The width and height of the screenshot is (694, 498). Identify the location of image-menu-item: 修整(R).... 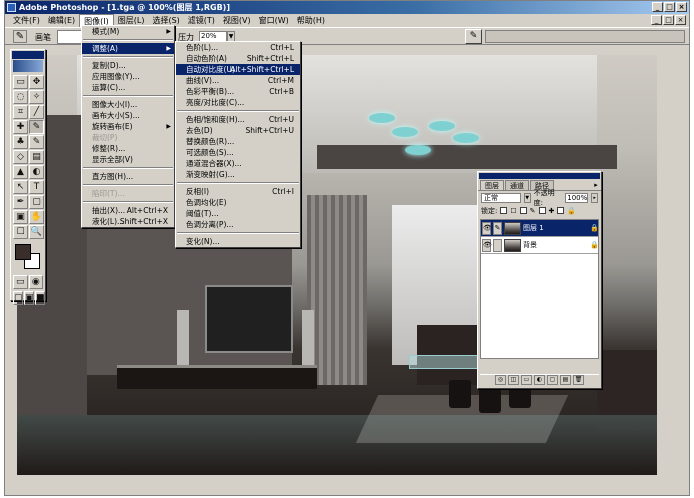
(128, 148).